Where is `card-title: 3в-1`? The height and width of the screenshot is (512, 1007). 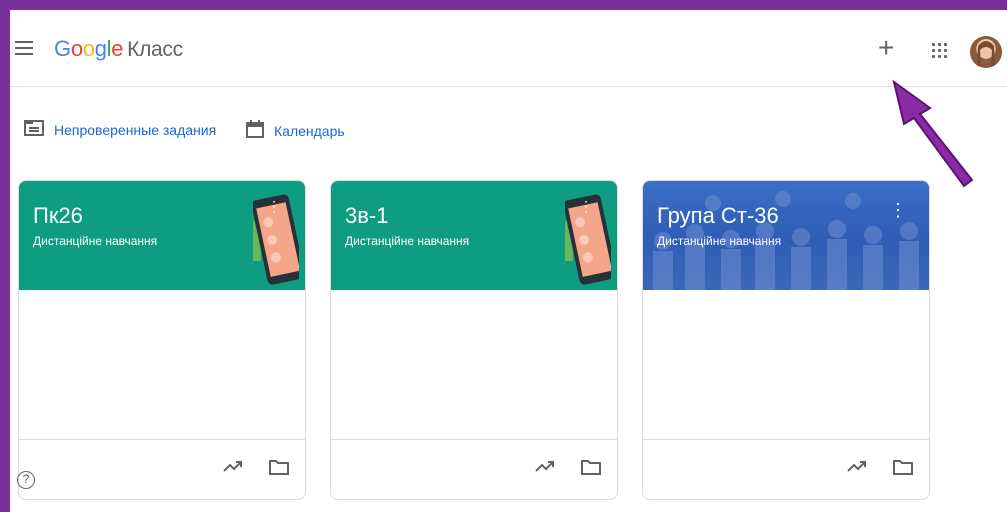
card-title: 3в-1 is located at coordinates (366, 216).